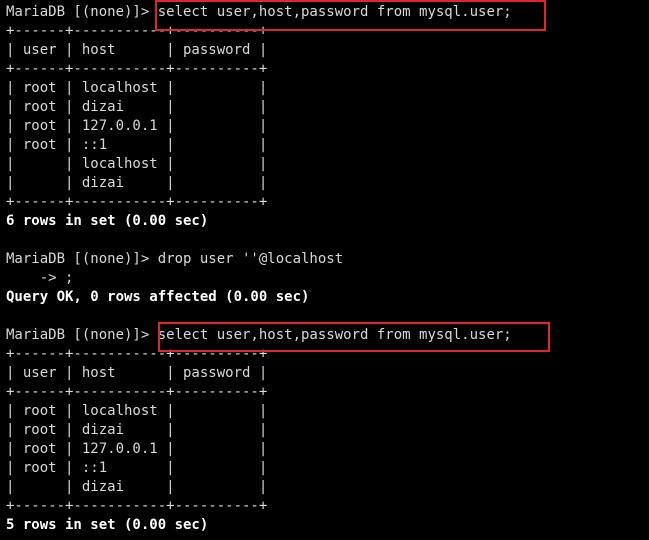 The image size is (649, 540). What do you see at coordinates (250, 259) in the screenshot?
I see `sql-command: drop user ''@localhost` at bounding box center [250, 259].